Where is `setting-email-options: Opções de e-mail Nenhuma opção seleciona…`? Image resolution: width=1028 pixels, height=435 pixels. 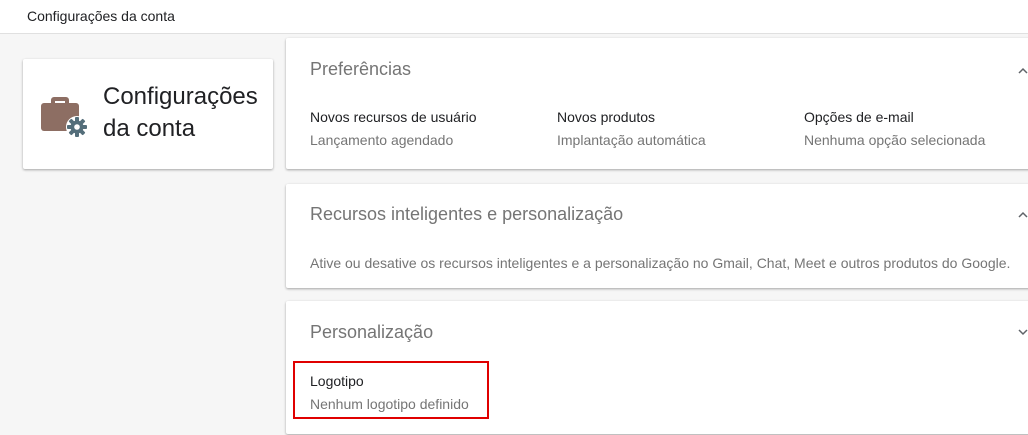 setting-email-options: Opções de e-mail Nenhuma opção seleciona… is located at coordinates (894, 128).